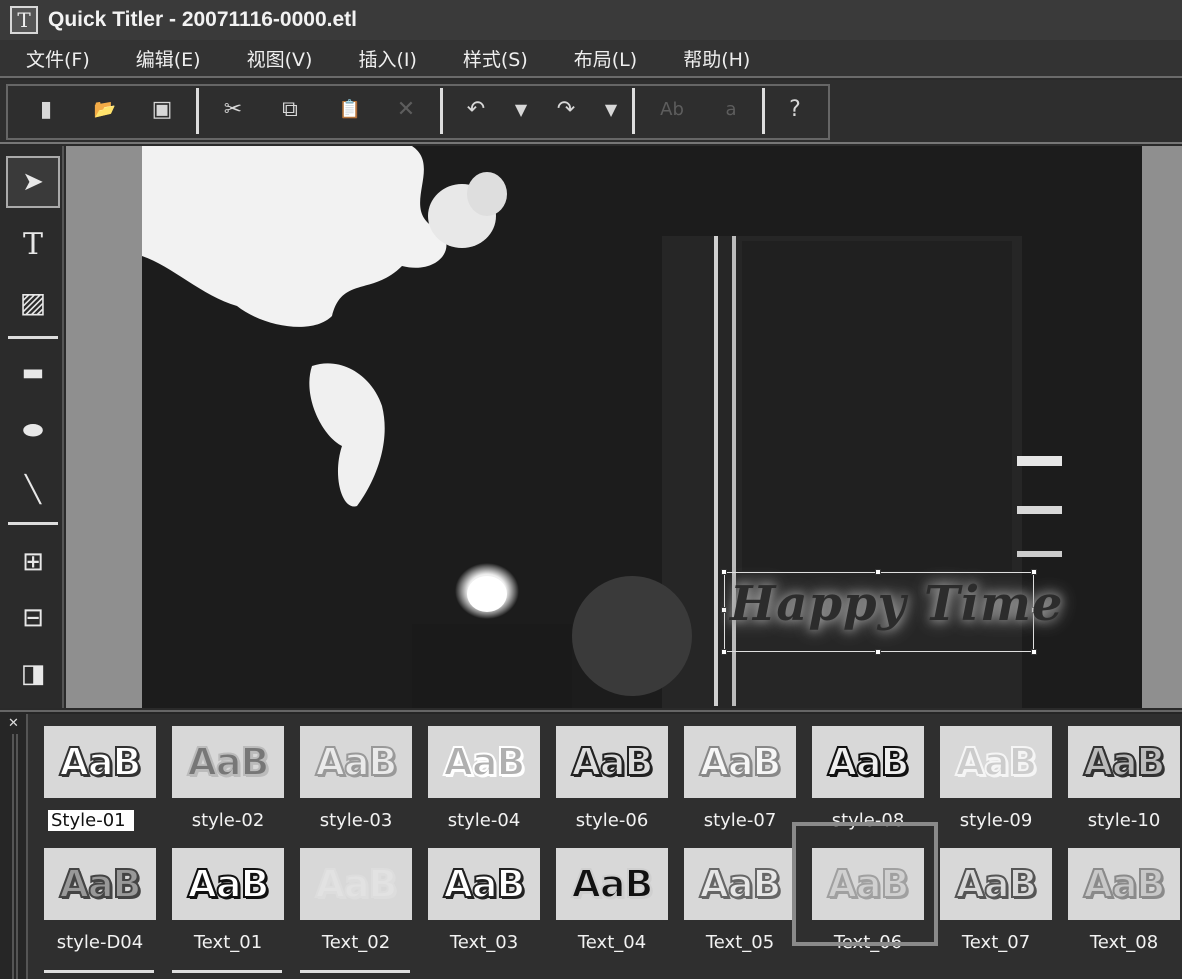 This screenshot has width=1182, height=979. What do you see at coordinates (484, 942) in the screenshot?
I see `style-label: Text_03` at bounding box center [484, 942].